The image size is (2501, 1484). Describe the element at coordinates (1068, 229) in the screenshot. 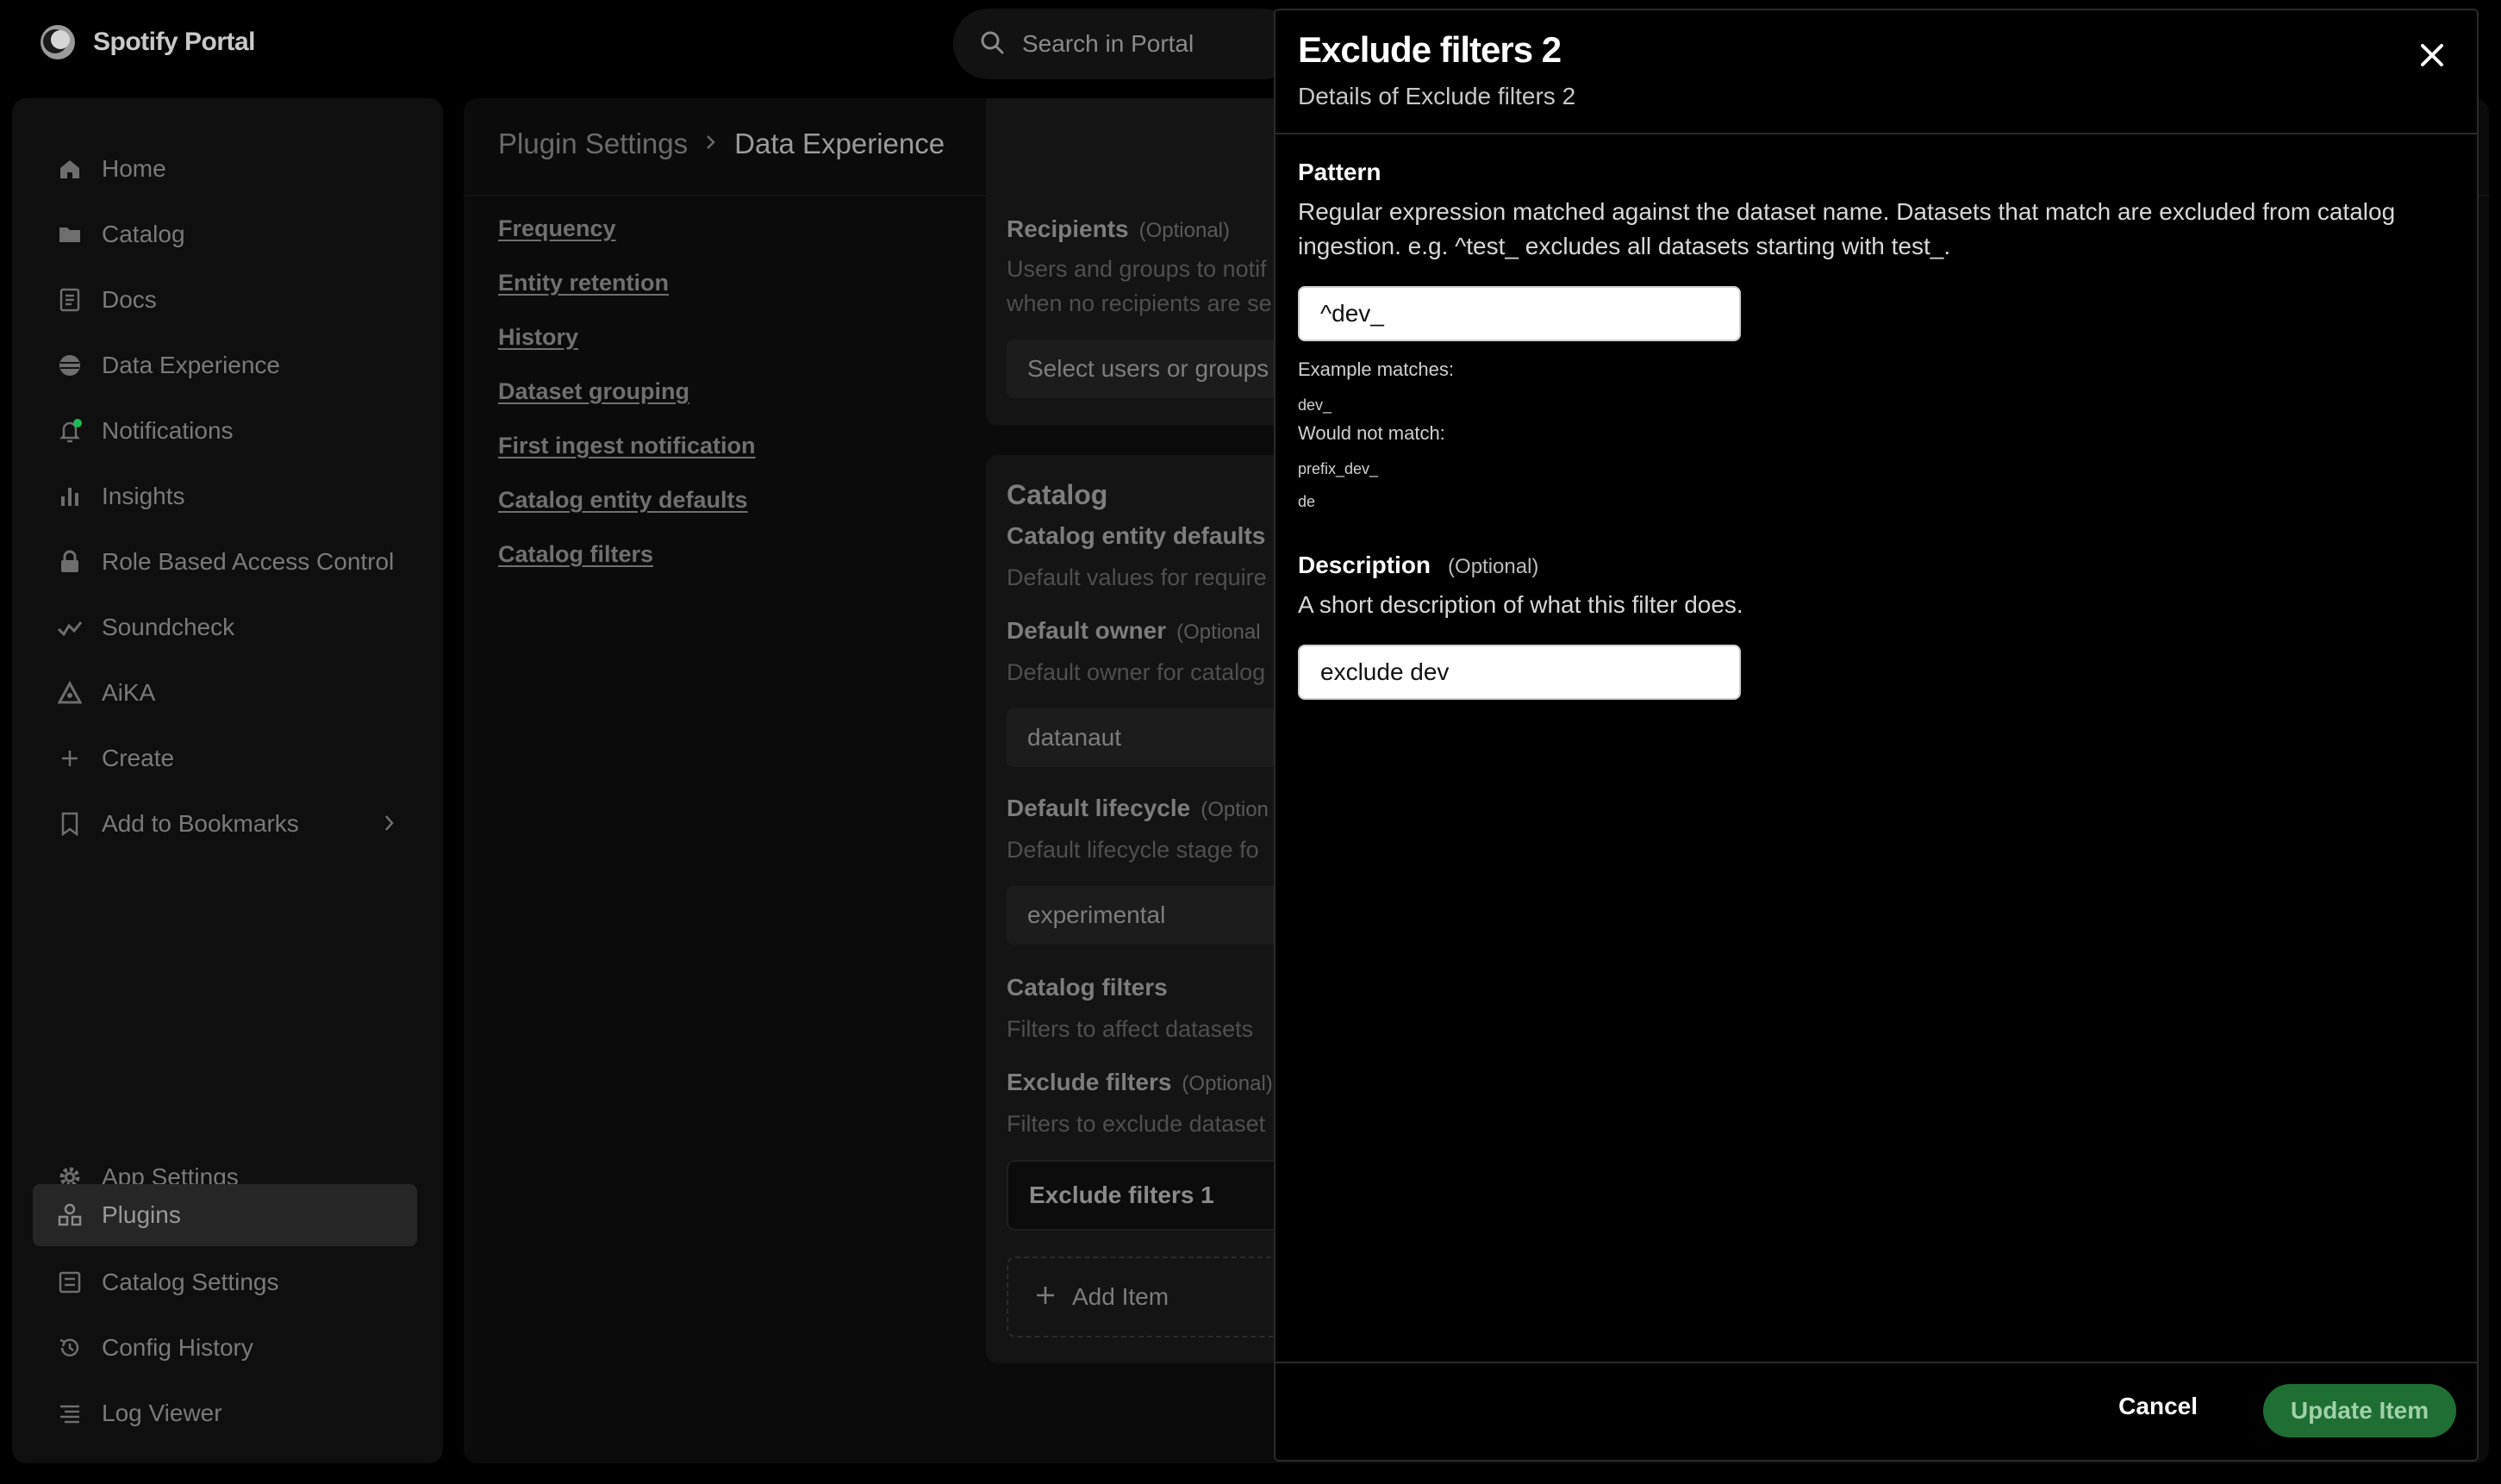

I see `recipients-label: Recipients` at that location.